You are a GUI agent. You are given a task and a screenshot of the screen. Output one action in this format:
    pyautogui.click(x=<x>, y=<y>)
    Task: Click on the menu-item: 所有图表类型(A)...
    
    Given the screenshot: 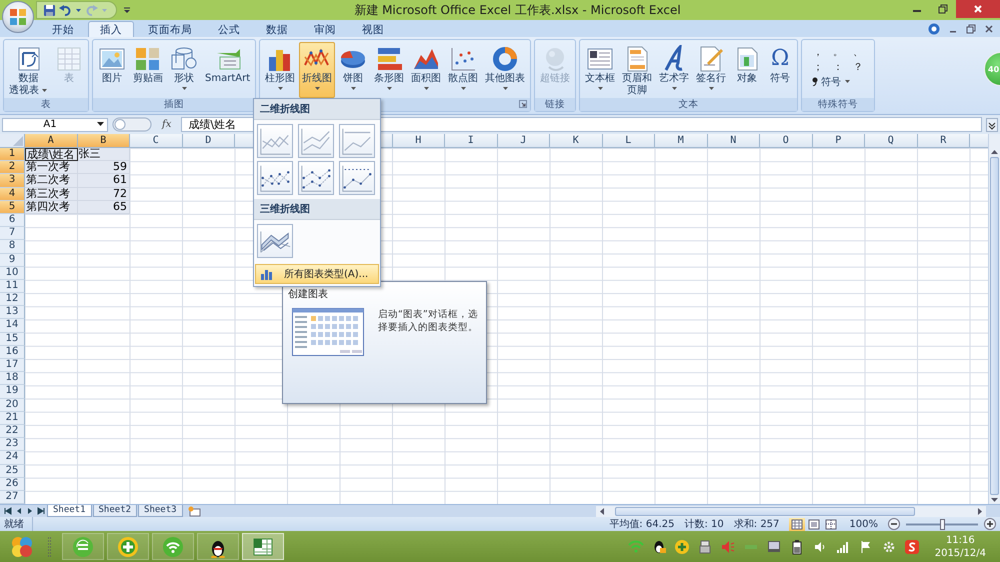 What is the action you would take?
    pyautogui.click(x=317, y=274)
    